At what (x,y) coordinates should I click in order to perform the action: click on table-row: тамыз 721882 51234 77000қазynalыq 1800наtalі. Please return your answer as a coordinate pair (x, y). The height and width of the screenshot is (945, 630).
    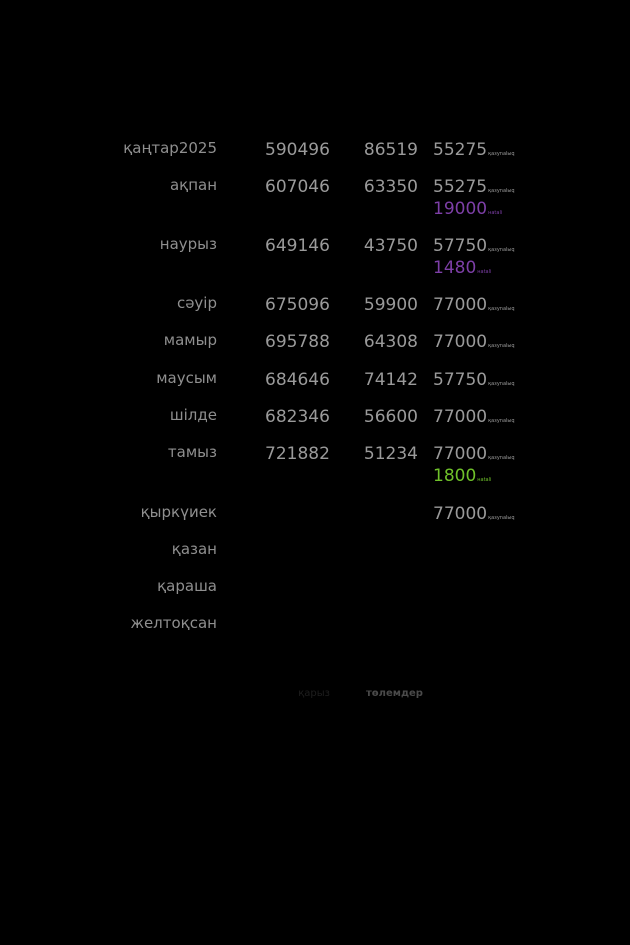
    Looking at the image, I should click on (315, 464).